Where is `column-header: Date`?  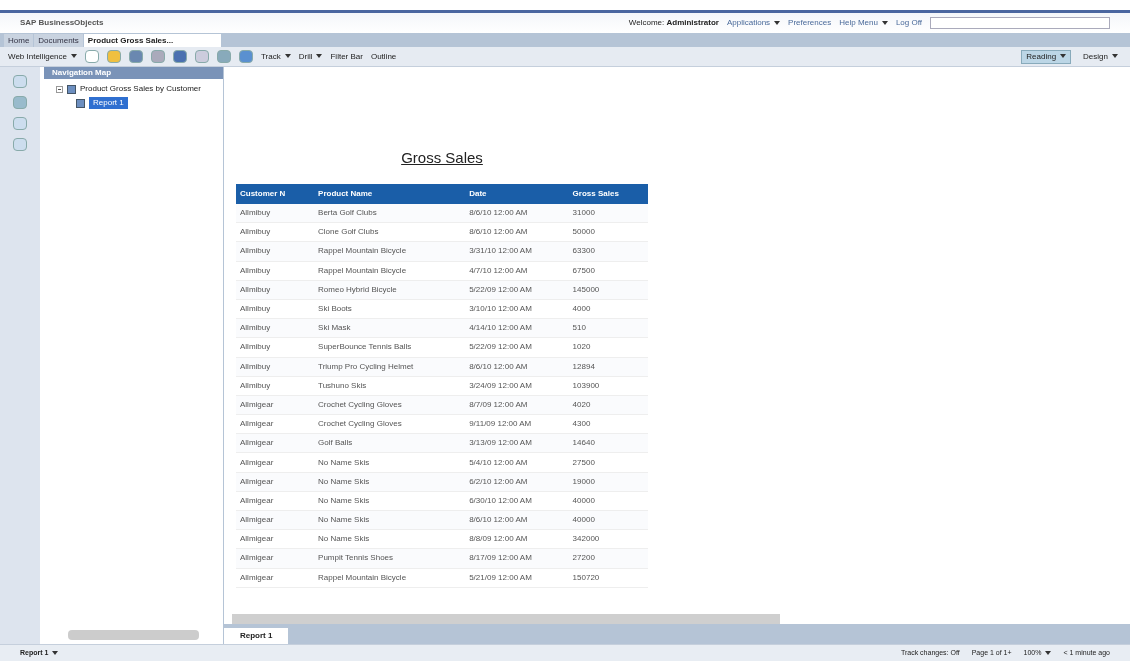
column-header: Date is located at coordinates (517, 193).